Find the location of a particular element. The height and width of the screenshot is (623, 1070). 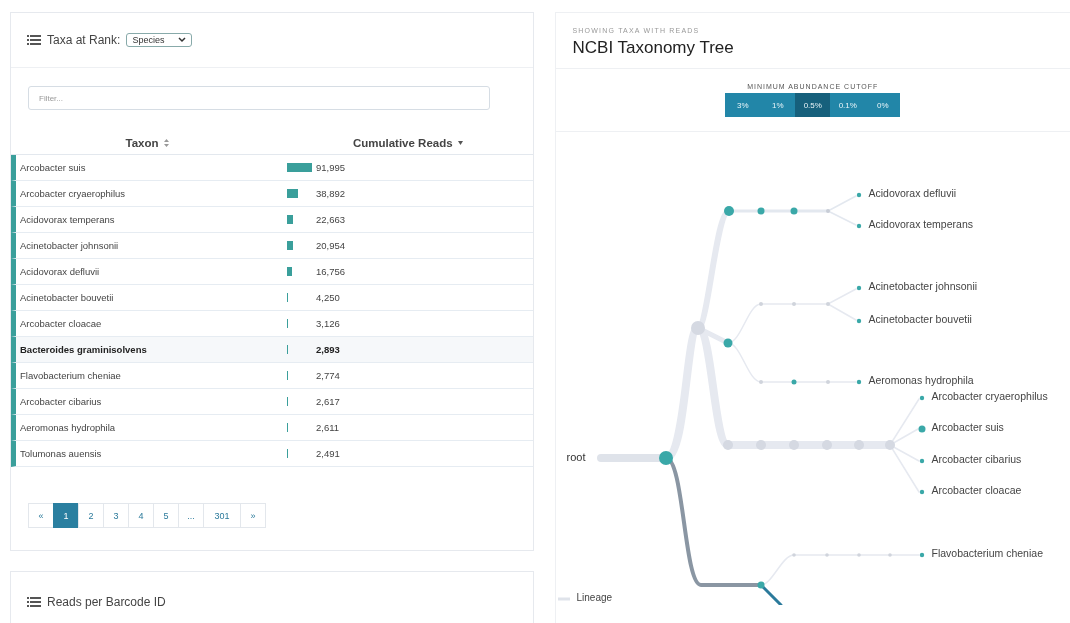

page-button: 301 is located at coordinates (222, 515).